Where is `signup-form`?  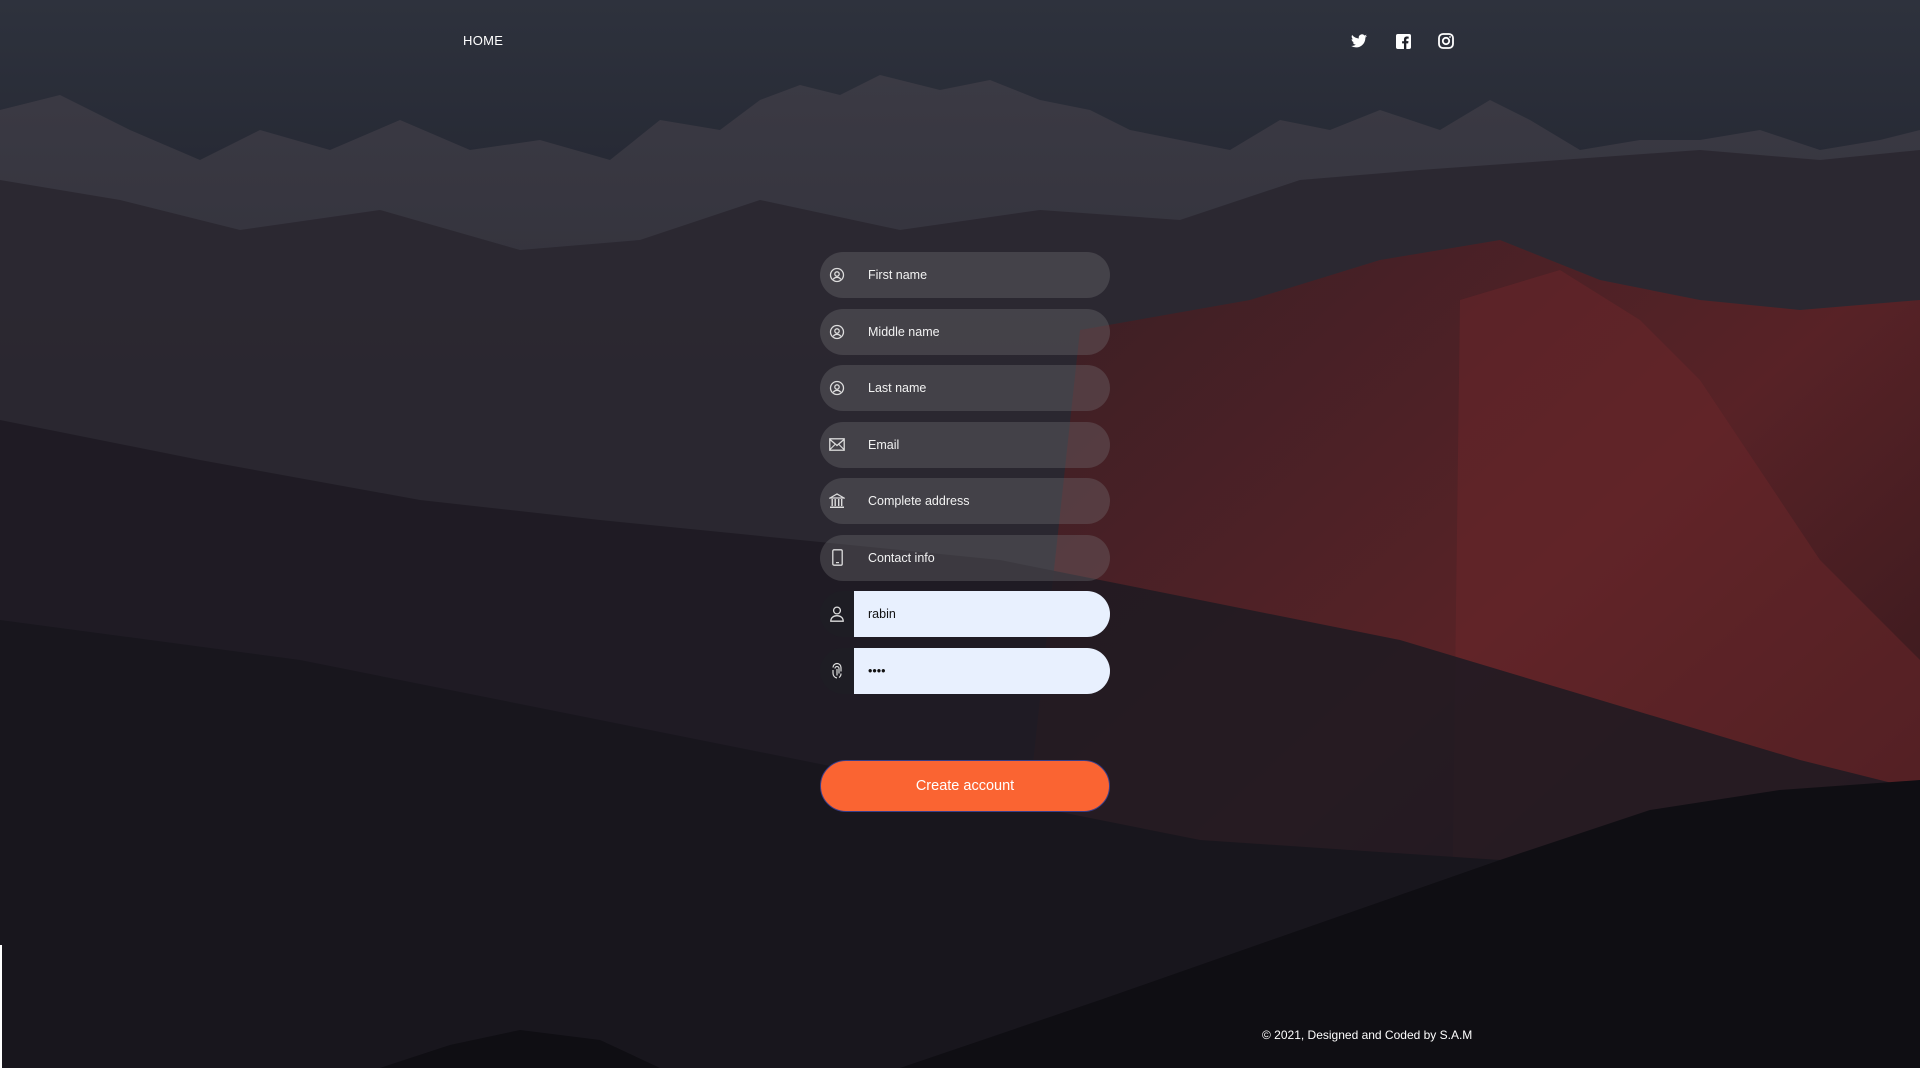 signup-form is located at coordinates (965, 478).